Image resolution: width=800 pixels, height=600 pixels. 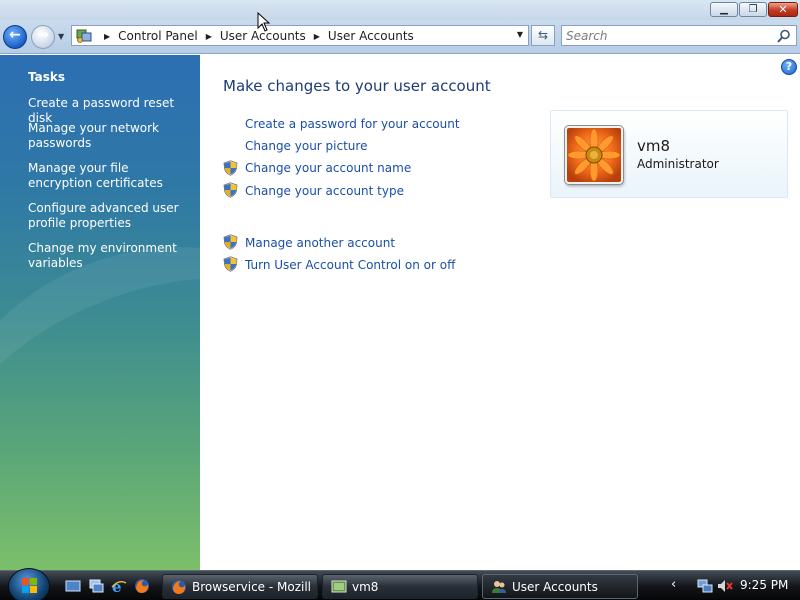 I want to click on taskbar-button-user-accounts: User Accounts, so click(x=560, y=586).